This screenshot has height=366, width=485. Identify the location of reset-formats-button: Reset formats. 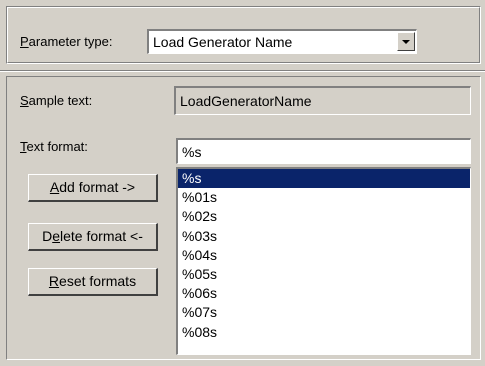
(93, 282).